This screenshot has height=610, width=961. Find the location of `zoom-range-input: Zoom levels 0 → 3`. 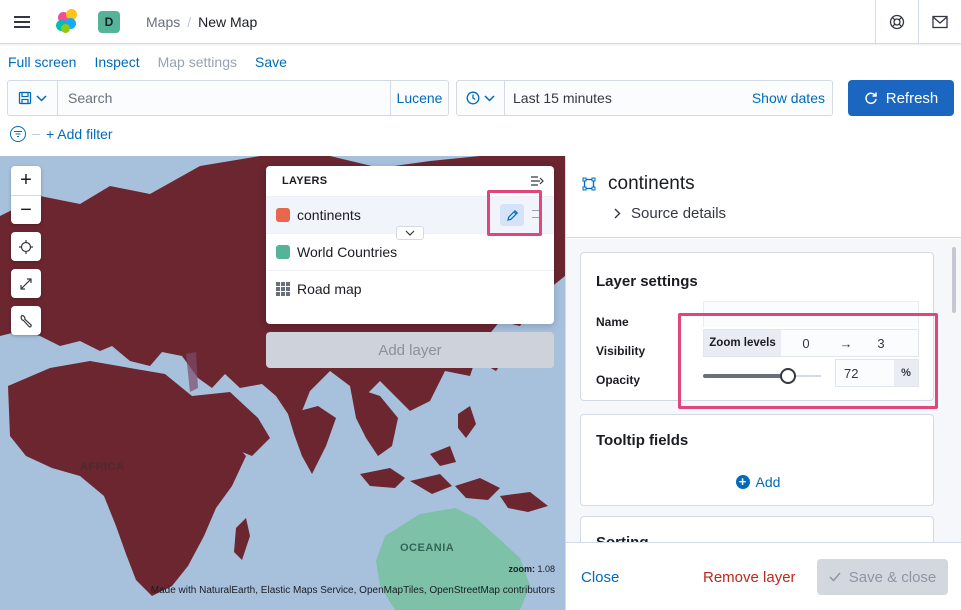

zoom-range-input: Zoom levels 0 → 3 is located at coordinates (811, 343).